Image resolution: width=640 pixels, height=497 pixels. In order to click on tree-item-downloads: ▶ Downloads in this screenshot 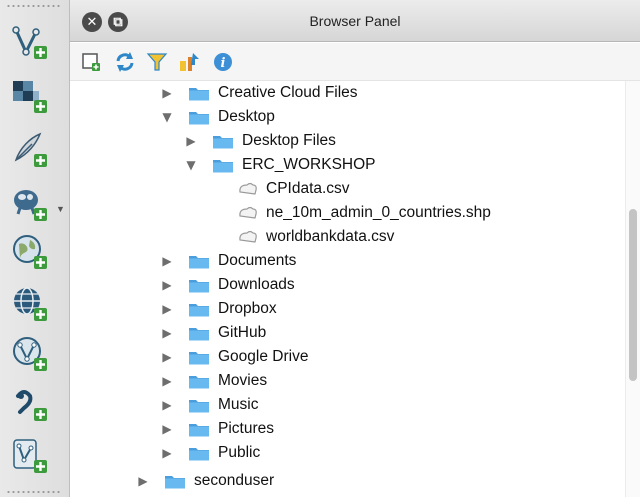, I will do `click(227, 285)`.